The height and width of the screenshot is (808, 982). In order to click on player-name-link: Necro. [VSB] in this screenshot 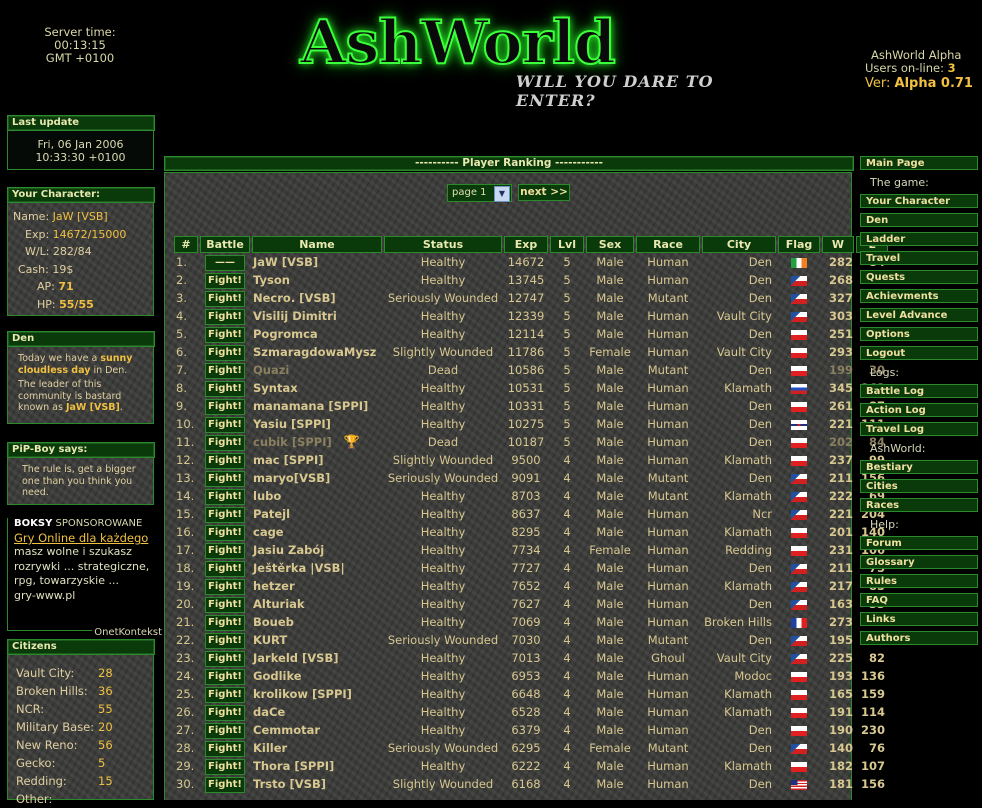, I will do `click(294, 298)`.